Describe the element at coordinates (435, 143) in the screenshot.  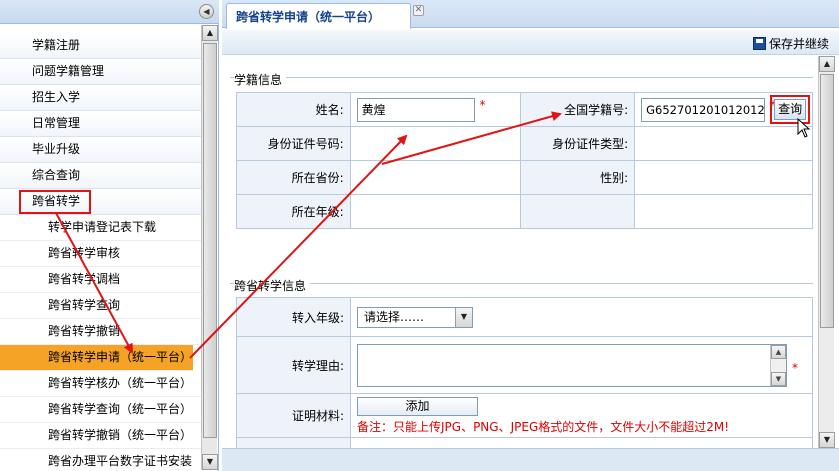
I see `id-number-value` at that location.